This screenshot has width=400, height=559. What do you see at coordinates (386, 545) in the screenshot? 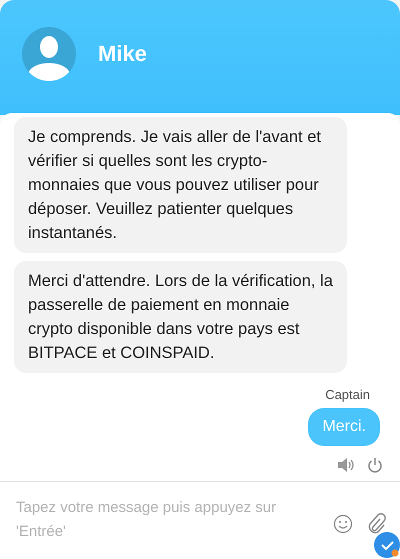
I see `check-badge-icon` at bounding box center [386, 545].